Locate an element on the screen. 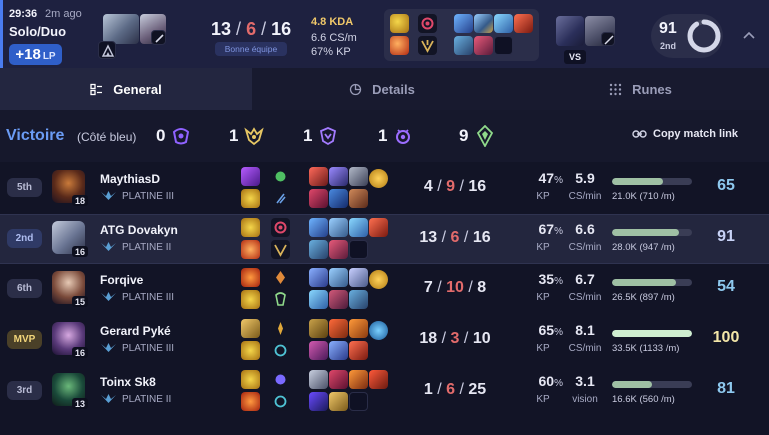 The width and height of the screenshot is (769, 435). link-icon is located at coordinates (639, 134).